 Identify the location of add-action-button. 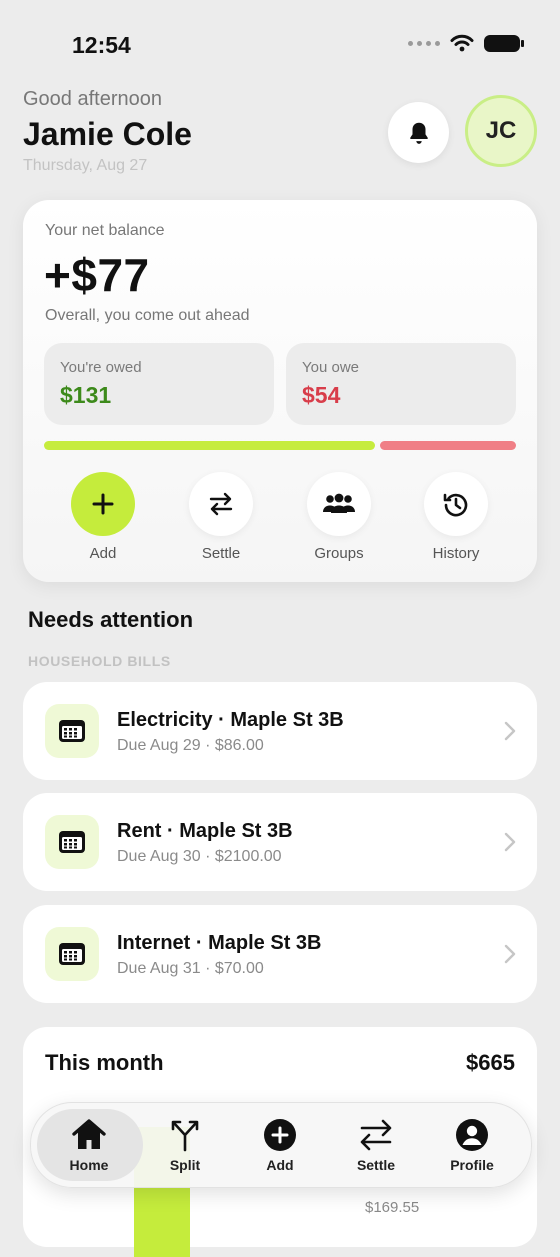
(103, 504).